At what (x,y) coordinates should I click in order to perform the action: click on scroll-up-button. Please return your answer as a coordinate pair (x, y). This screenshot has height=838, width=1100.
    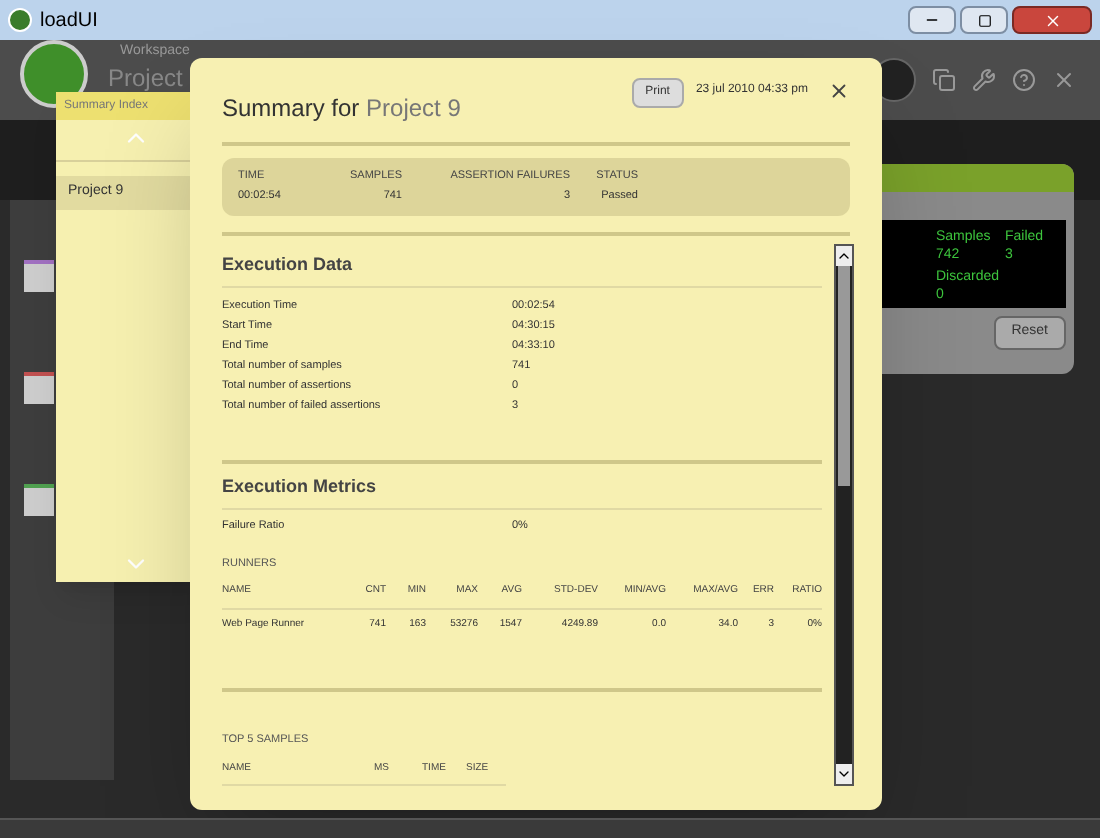
    Looking at the image, I should click on (844, 255).